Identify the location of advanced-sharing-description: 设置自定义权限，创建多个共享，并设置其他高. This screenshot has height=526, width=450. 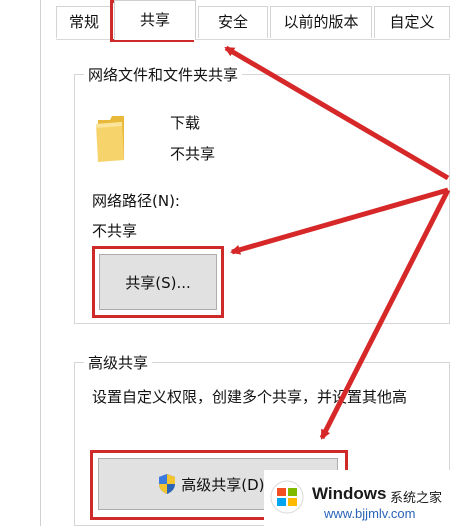
(250, 397).